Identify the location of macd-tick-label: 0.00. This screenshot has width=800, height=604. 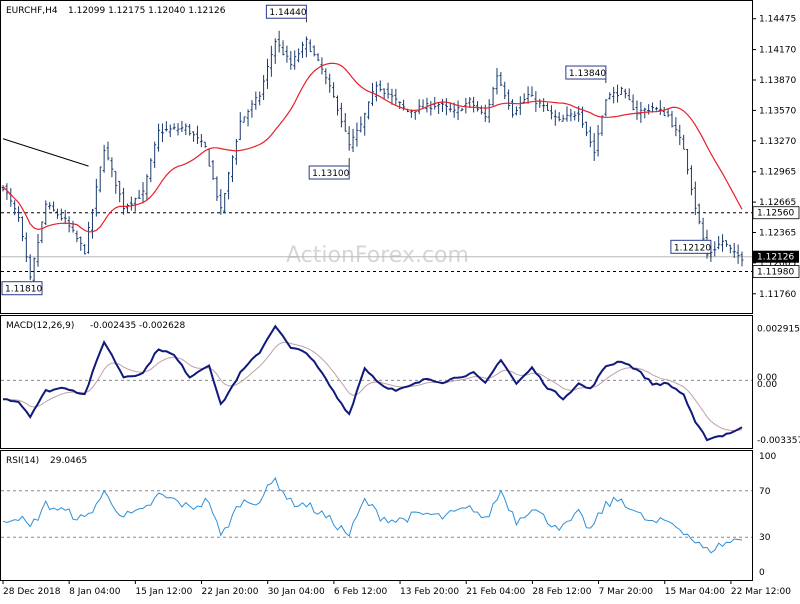
(767, 385).